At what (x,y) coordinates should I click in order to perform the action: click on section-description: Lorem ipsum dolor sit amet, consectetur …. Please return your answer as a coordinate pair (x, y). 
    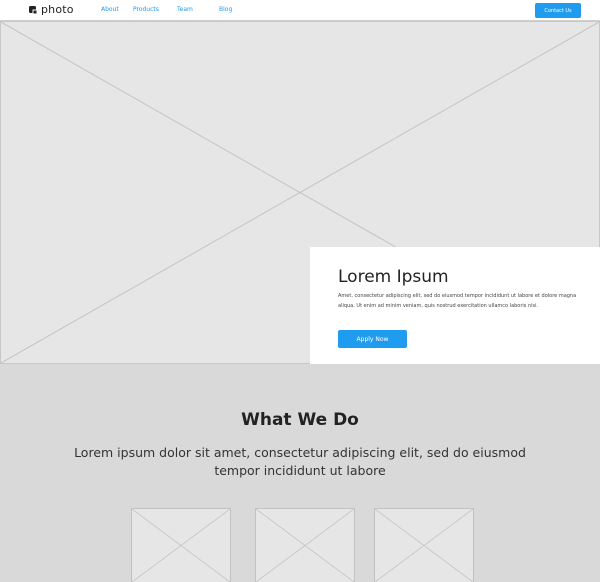
    Looking at the image, I should click on (300, 461).